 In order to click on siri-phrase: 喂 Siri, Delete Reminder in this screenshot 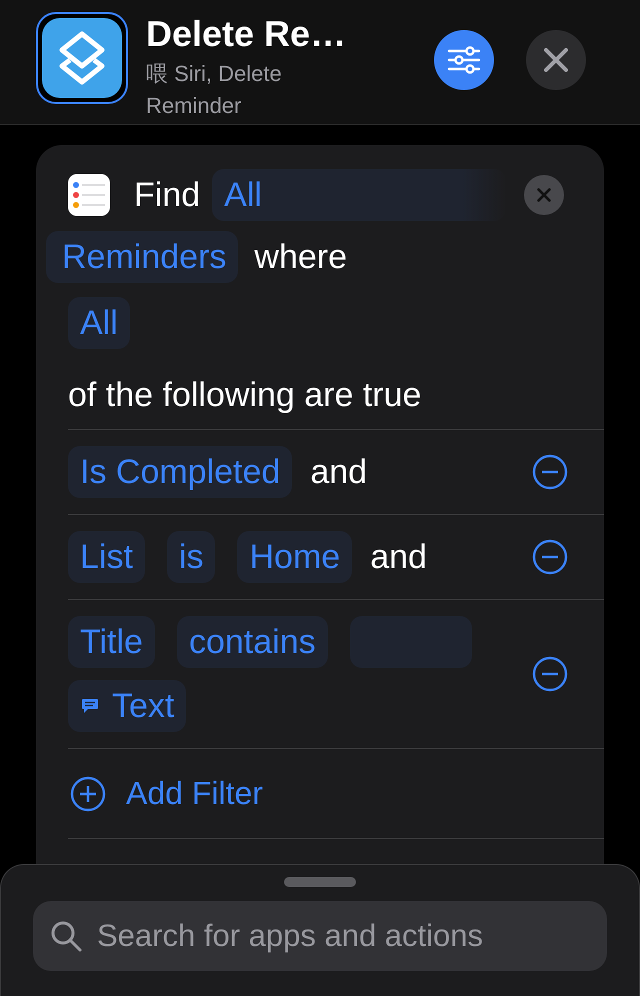, I will do `click(214, 90)`.